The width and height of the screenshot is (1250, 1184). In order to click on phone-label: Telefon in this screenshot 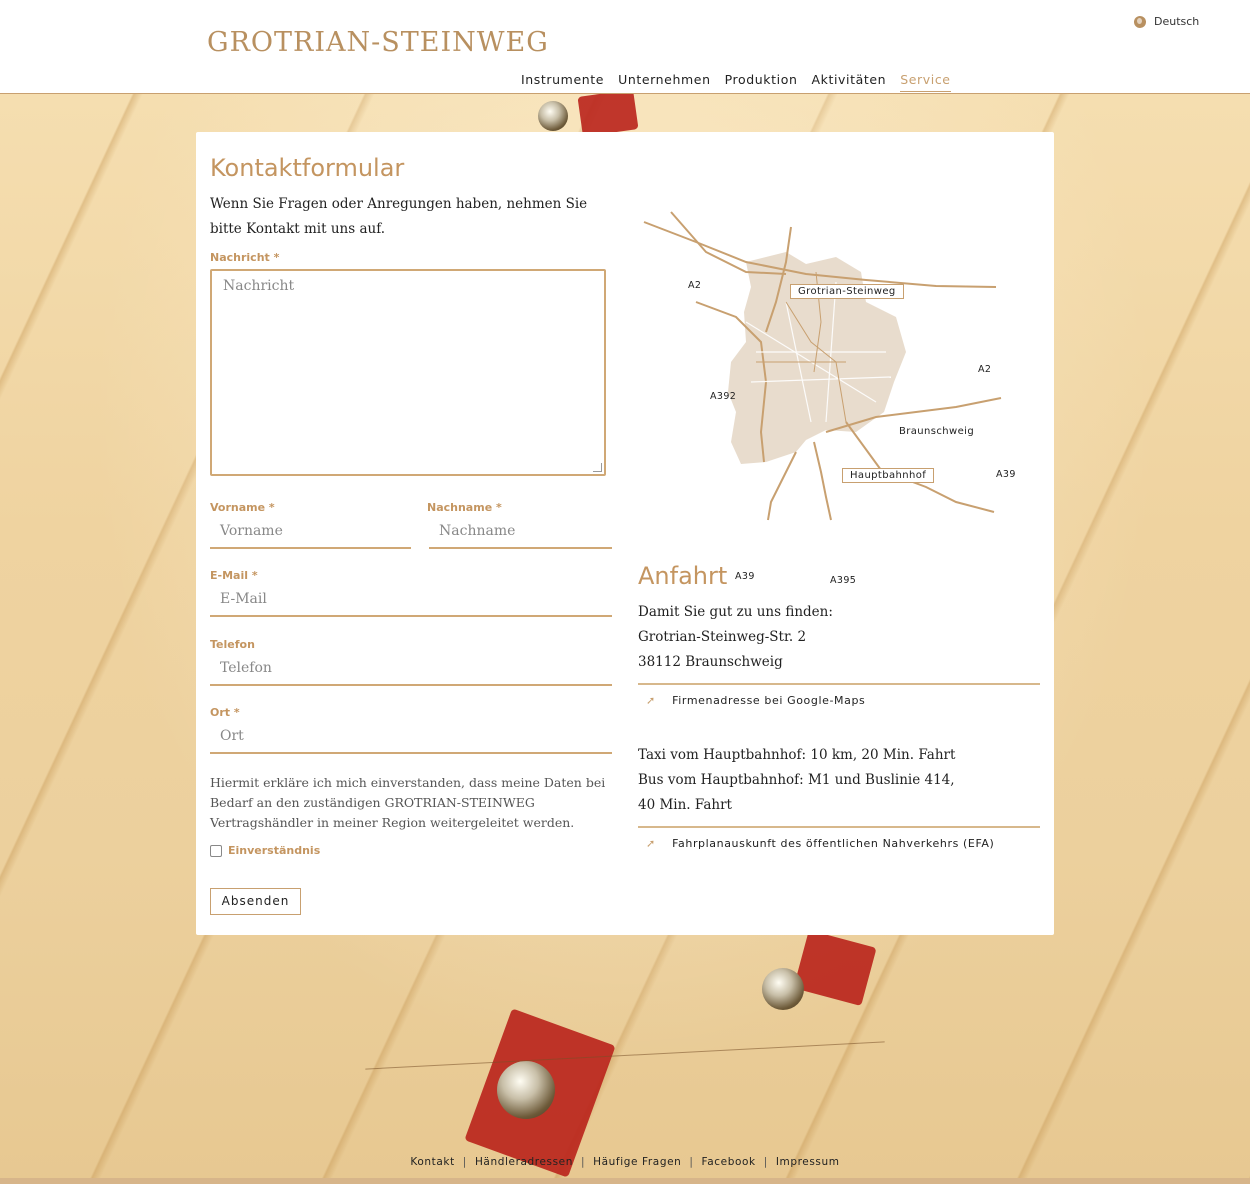, I will do `click(232, 644)`.